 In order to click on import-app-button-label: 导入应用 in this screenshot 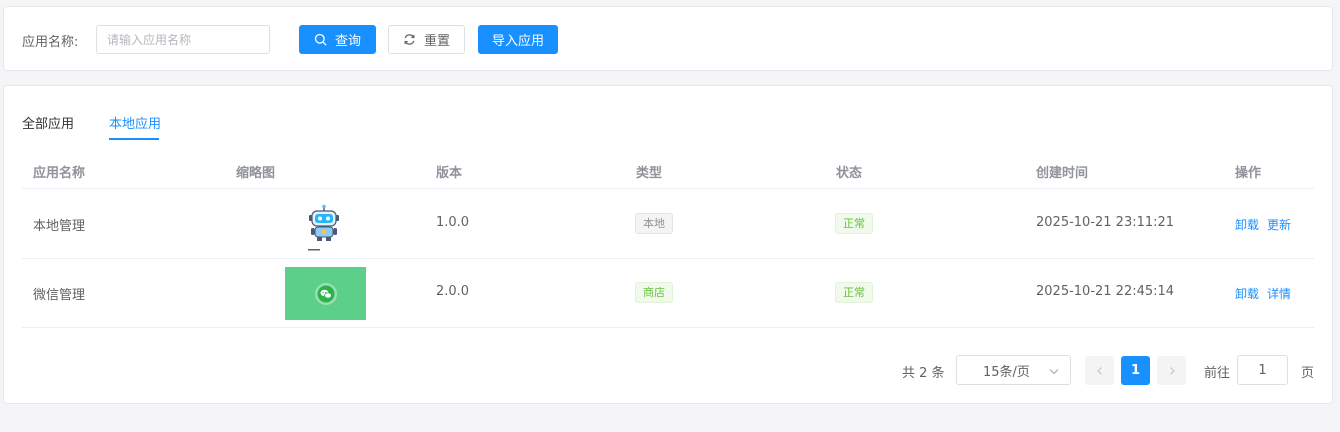, I will do `click(517, 41)`.